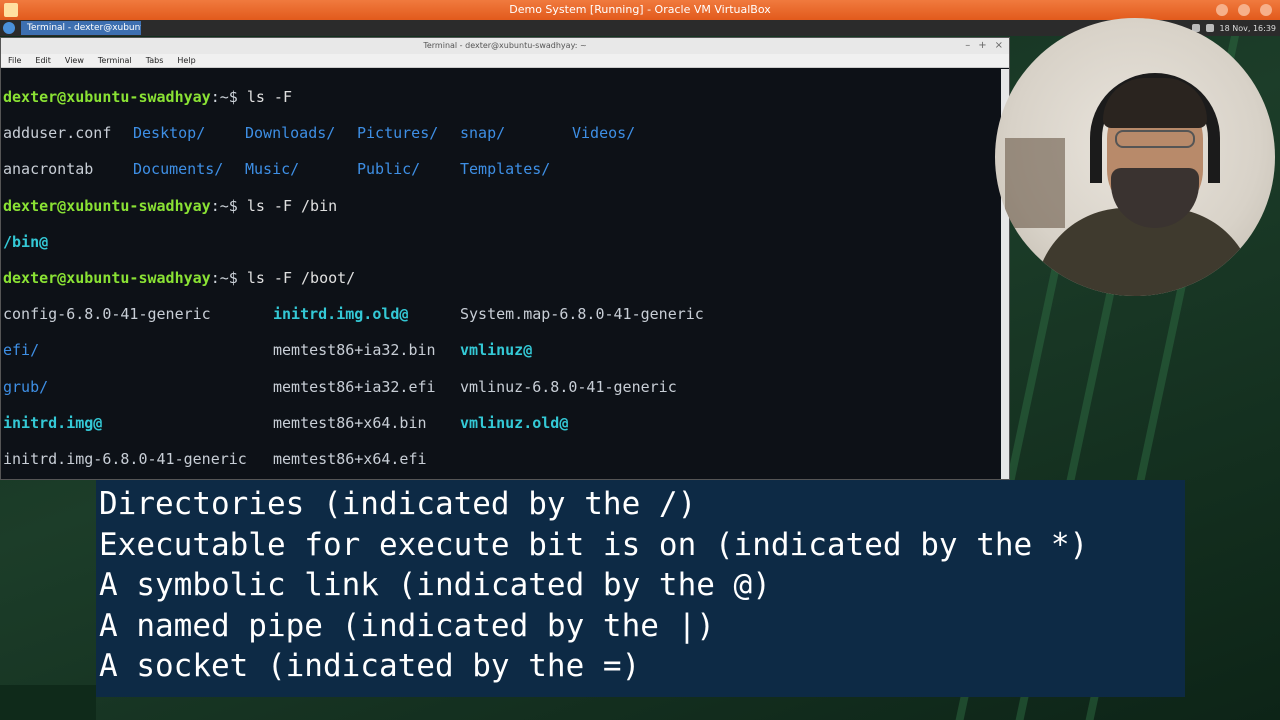  What do you see at coordinates (115, 60) in the screenshot?
I see `menu-terminal: Terminal` at bounding box center [115, 60].